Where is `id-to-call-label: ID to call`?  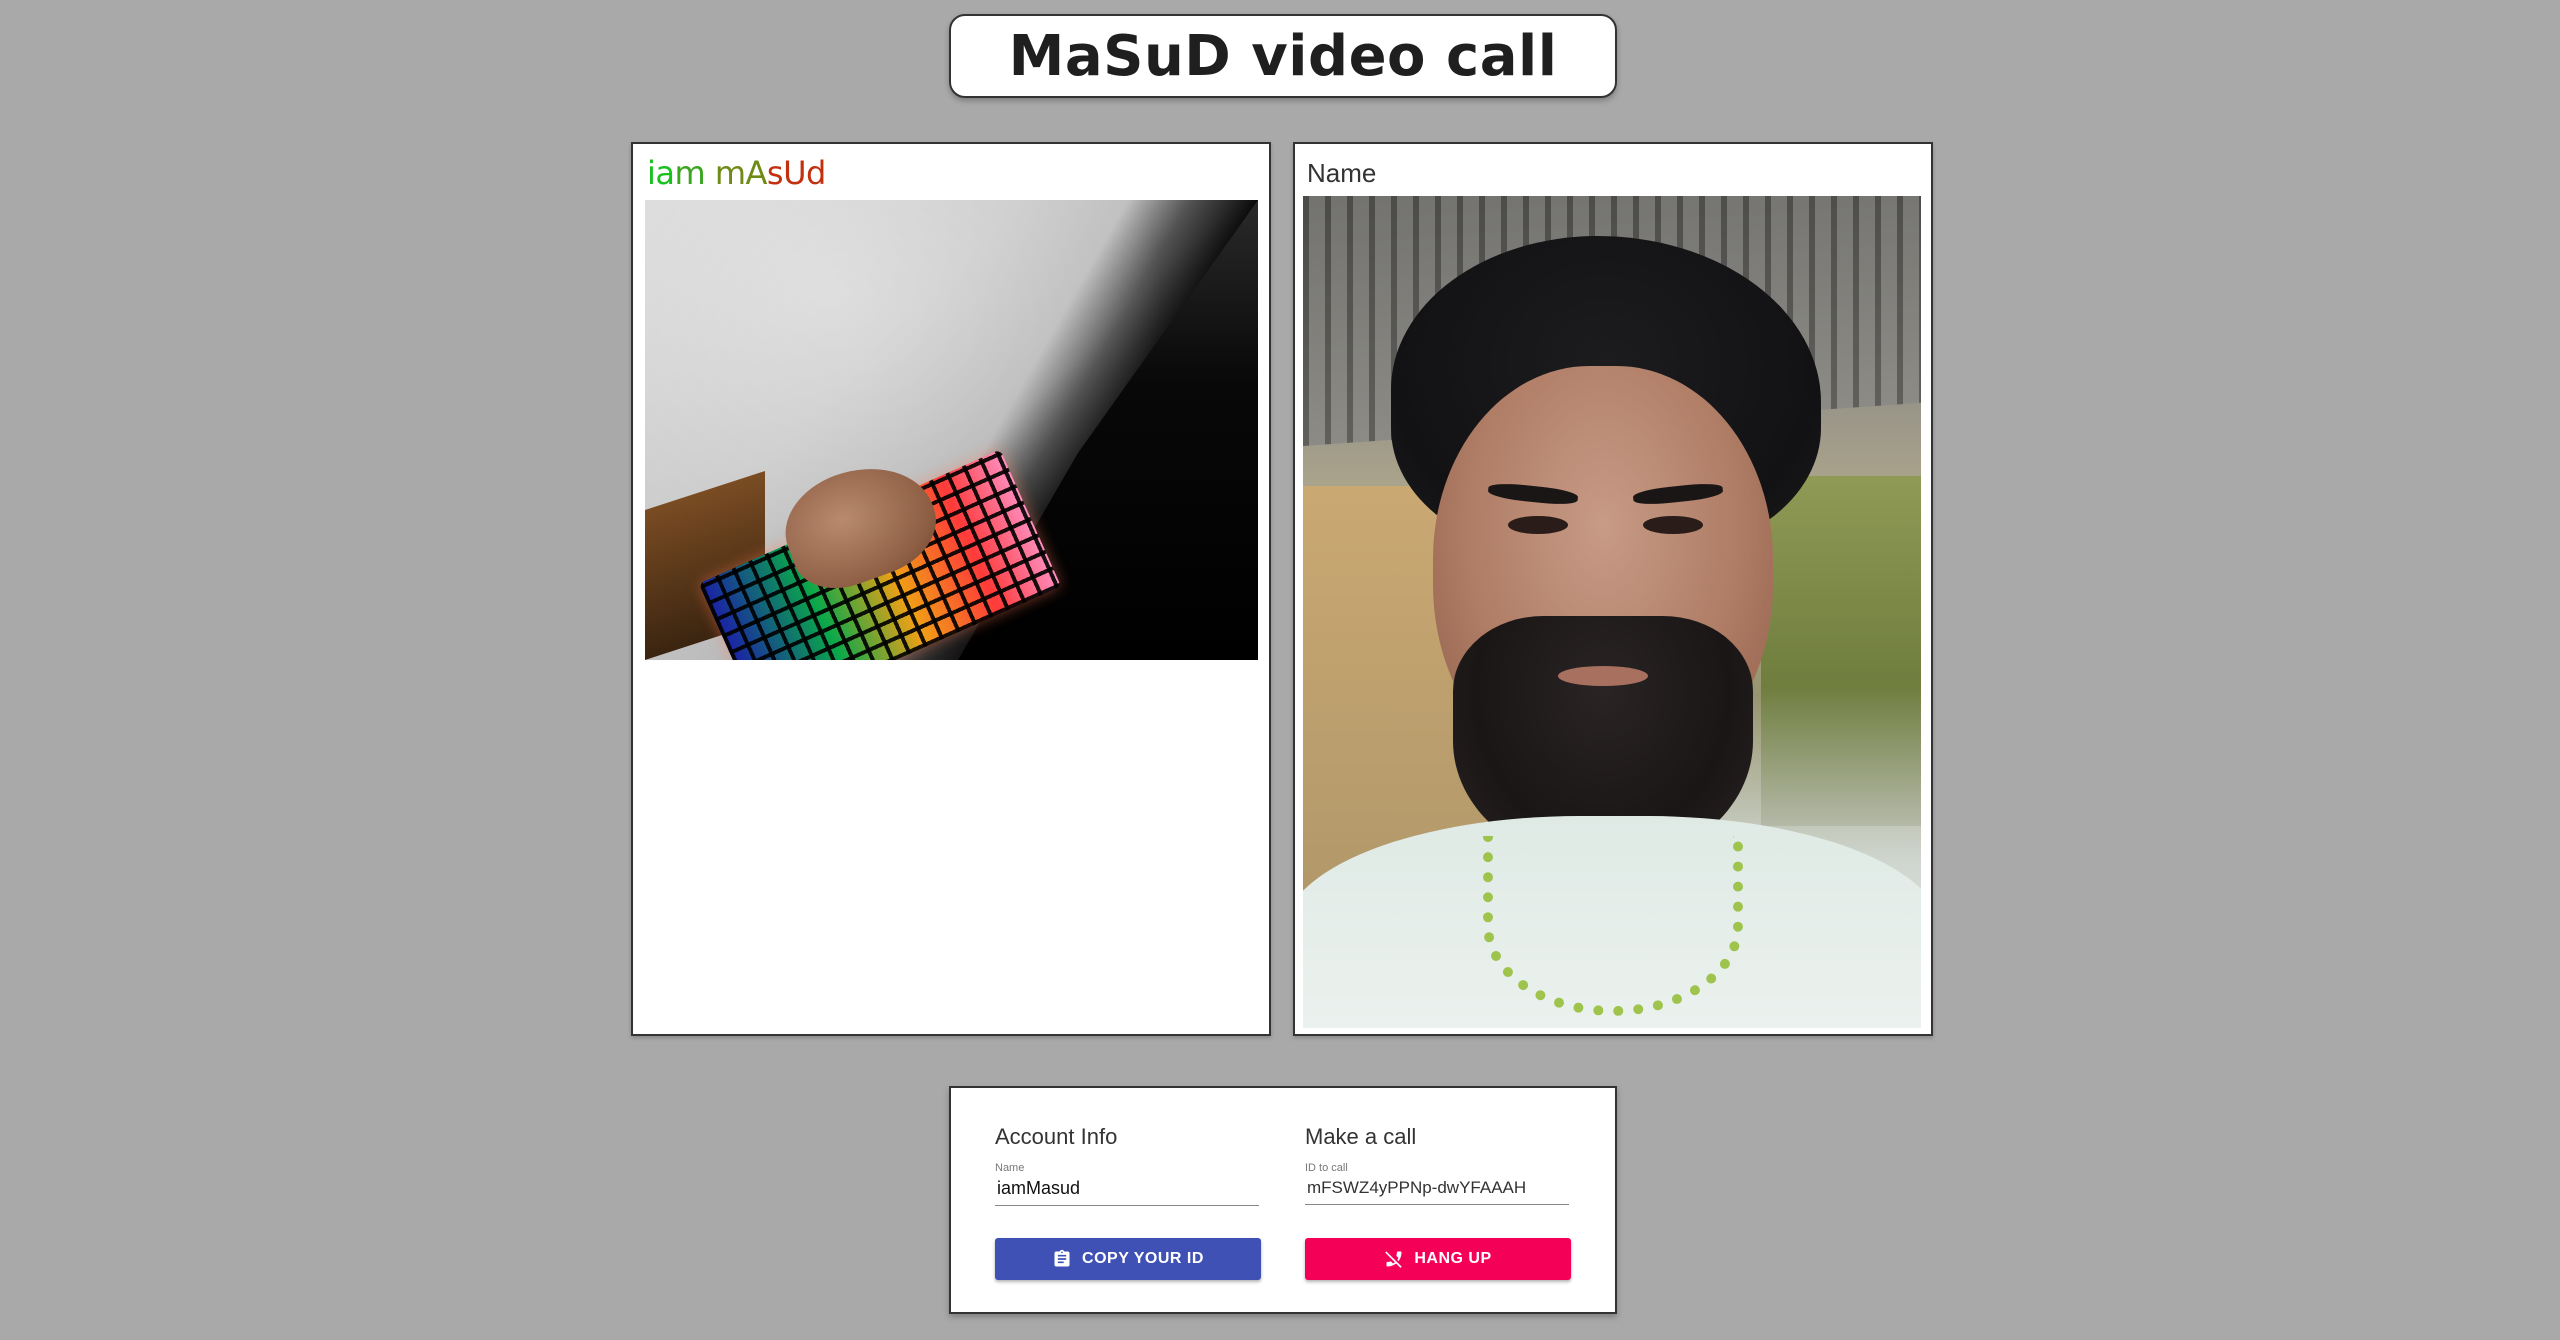 id-to-call-label: ID to call is located at coordinates (1326, 1168).